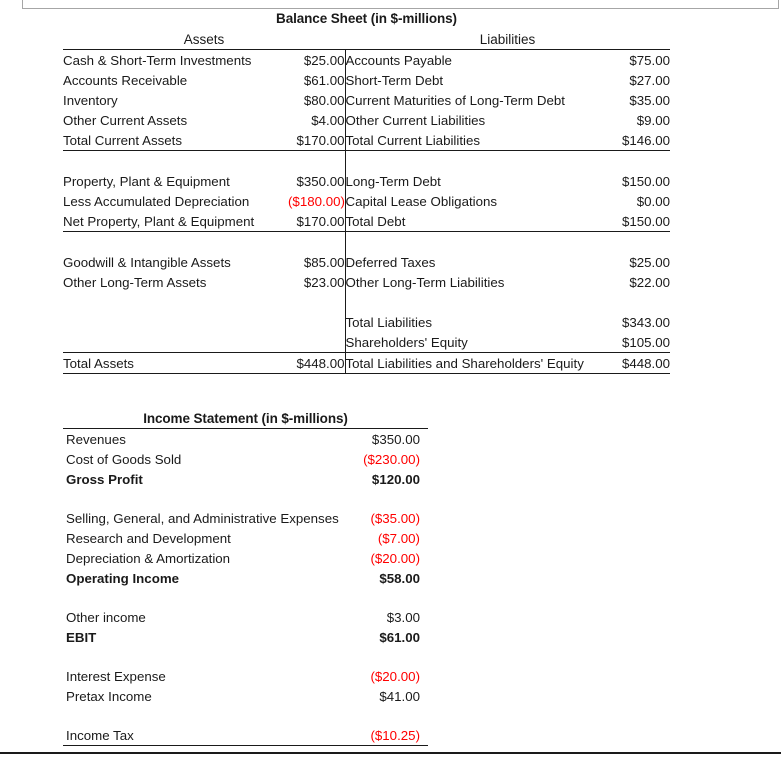  What do you see at coordinates (204, 39) in the screenshot?
I see `assets-header: Assets` at bounding box center [204, 39].